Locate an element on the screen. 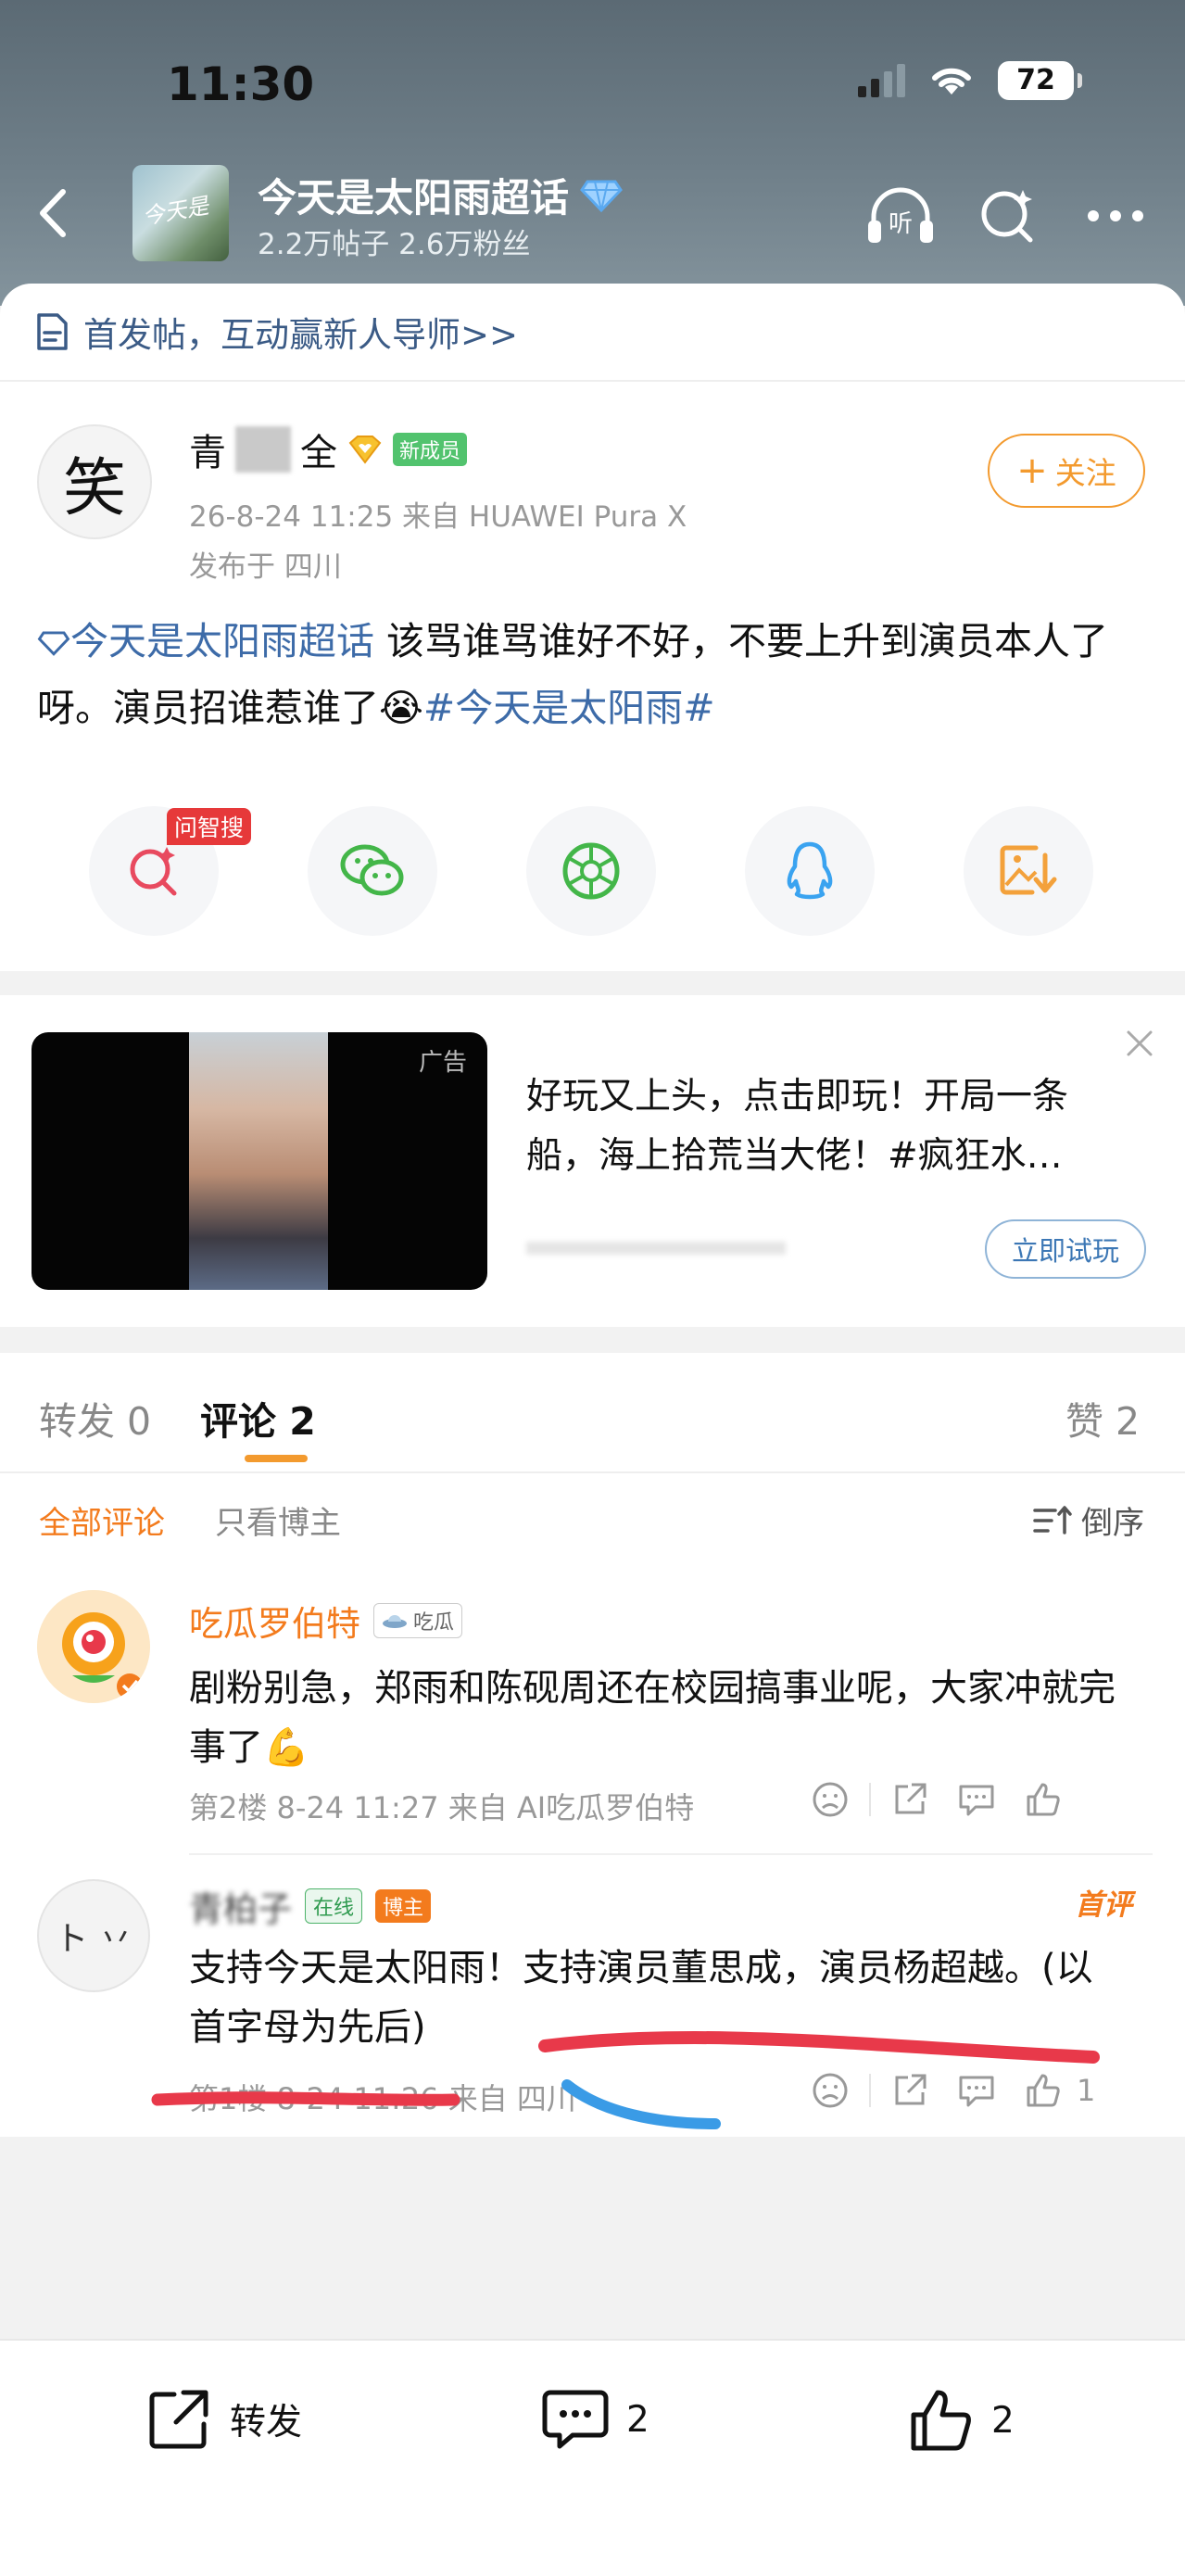 The width and height of the screenshot is (1185, 2576). ufo-icon is located at coordinates (395, 1622).